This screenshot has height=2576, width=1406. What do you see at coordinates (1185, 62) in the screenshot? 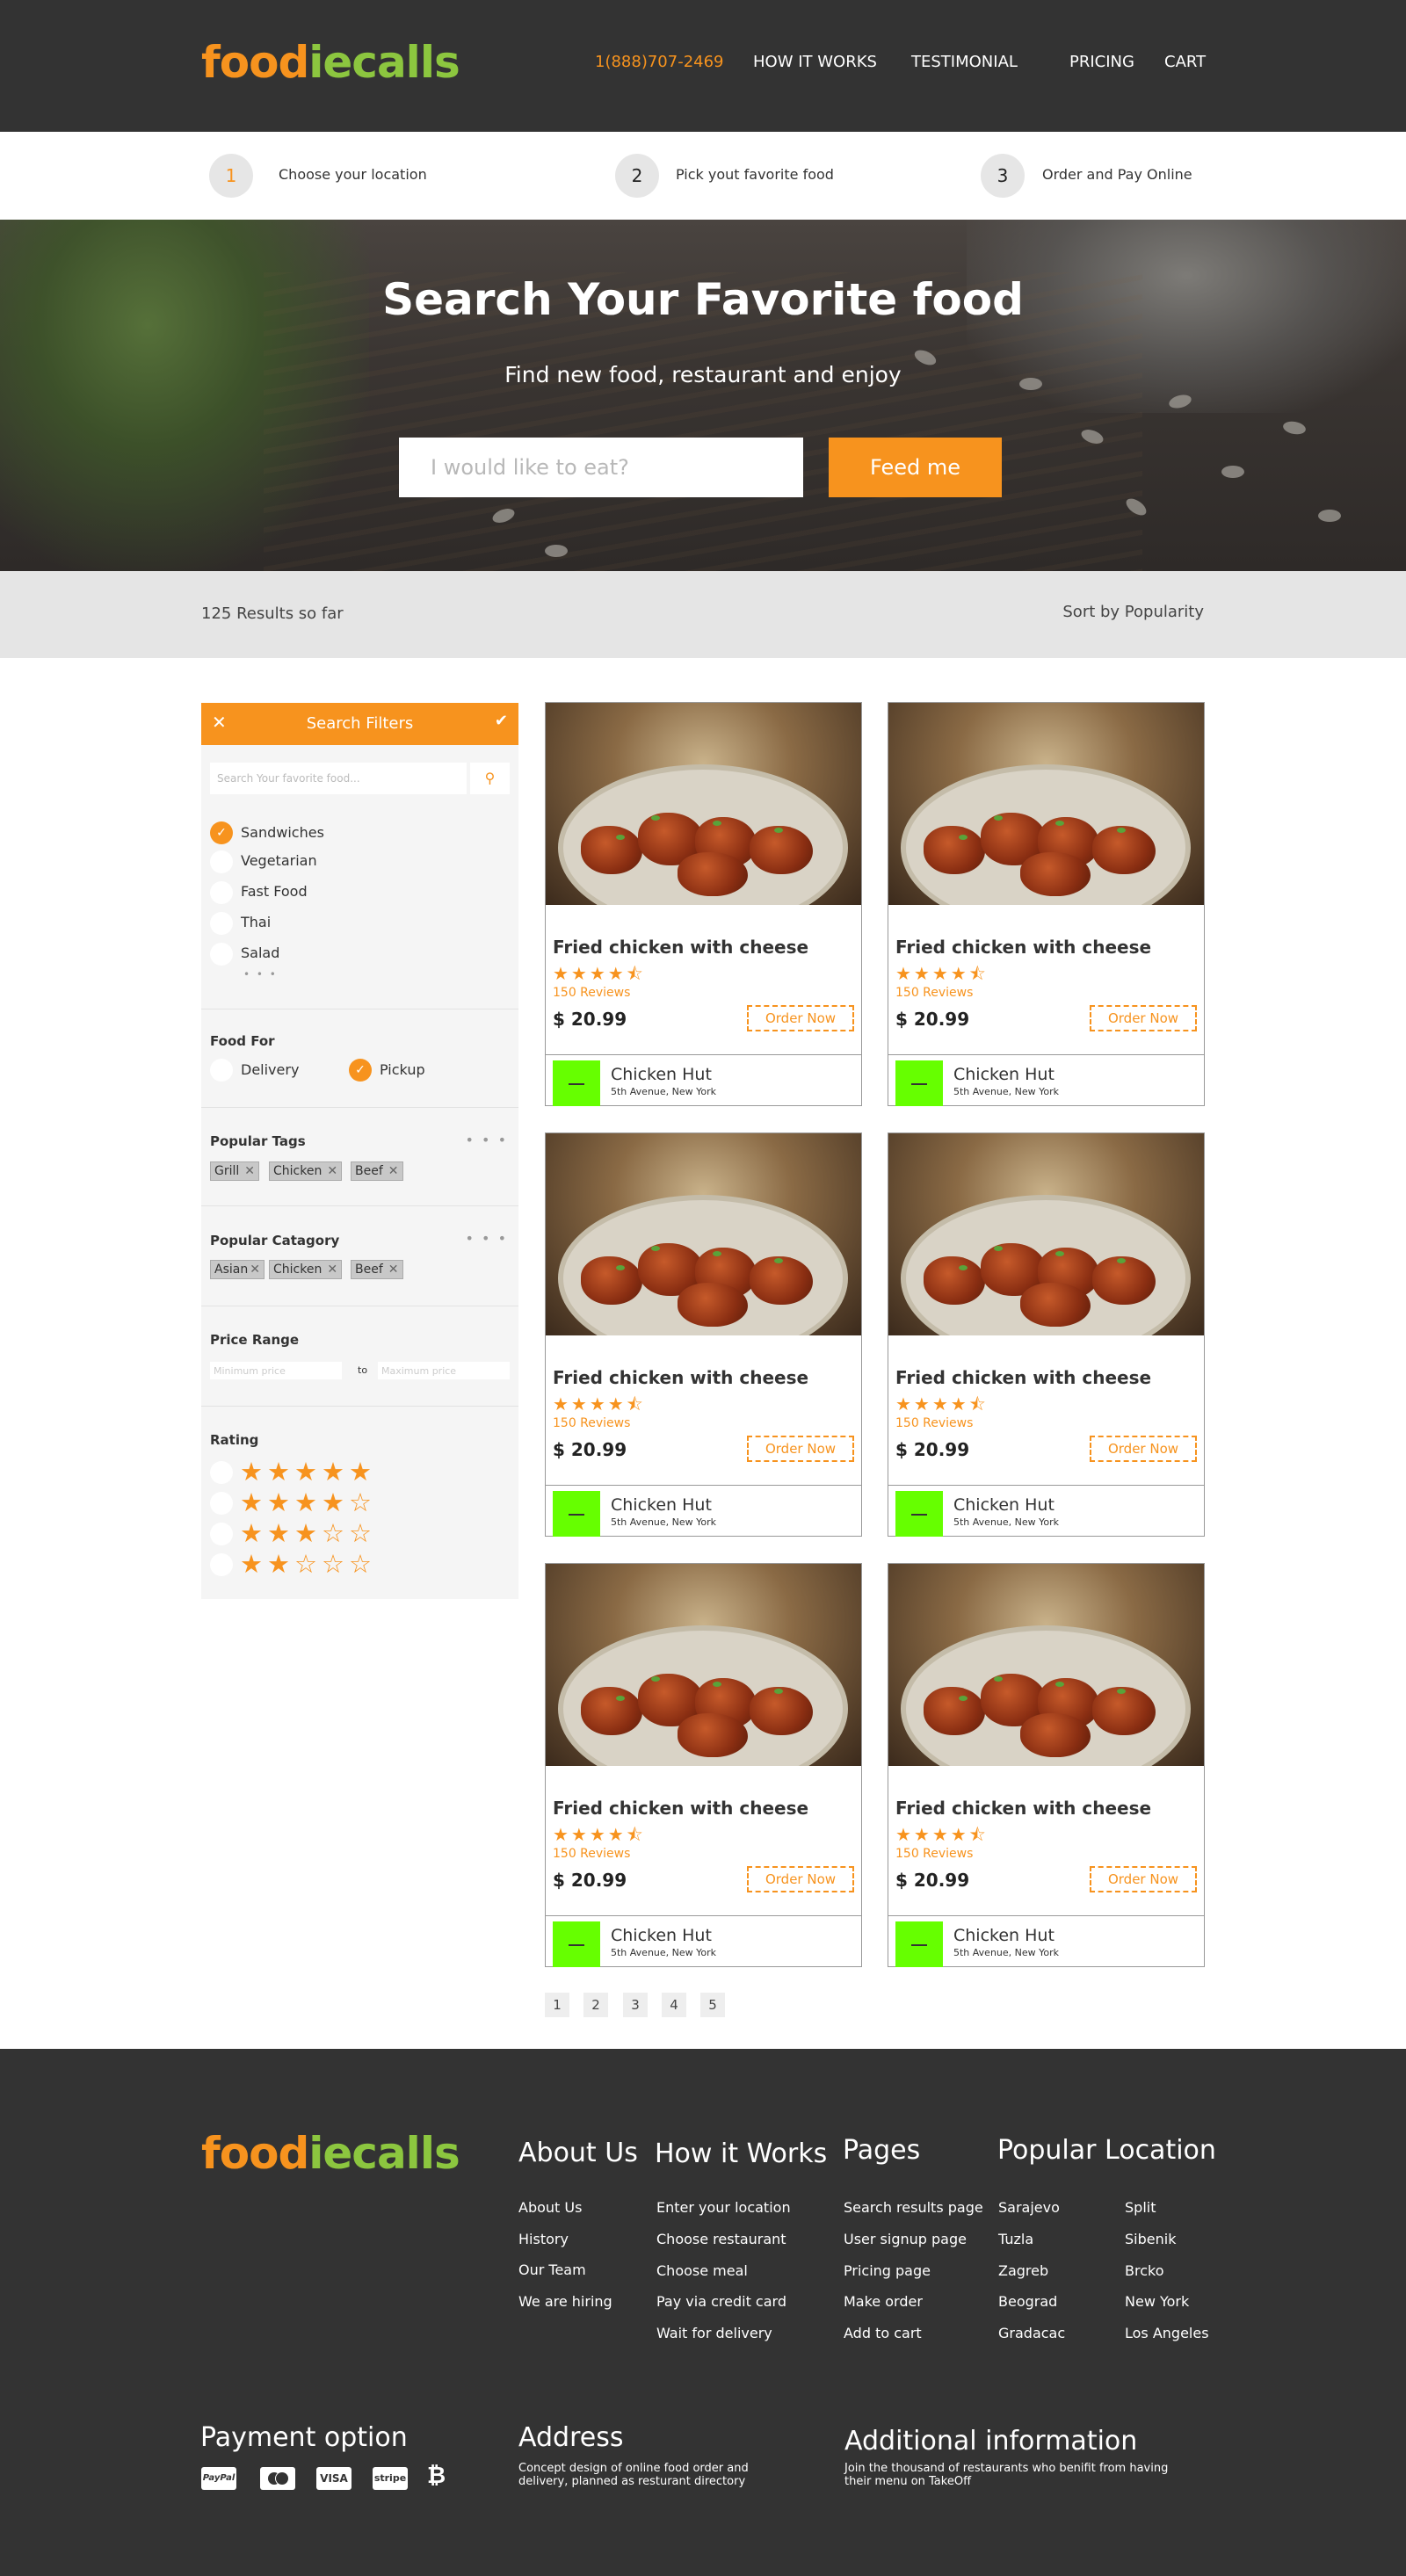
I see `nav-cart: CART` at bounding box center [1185, 62].